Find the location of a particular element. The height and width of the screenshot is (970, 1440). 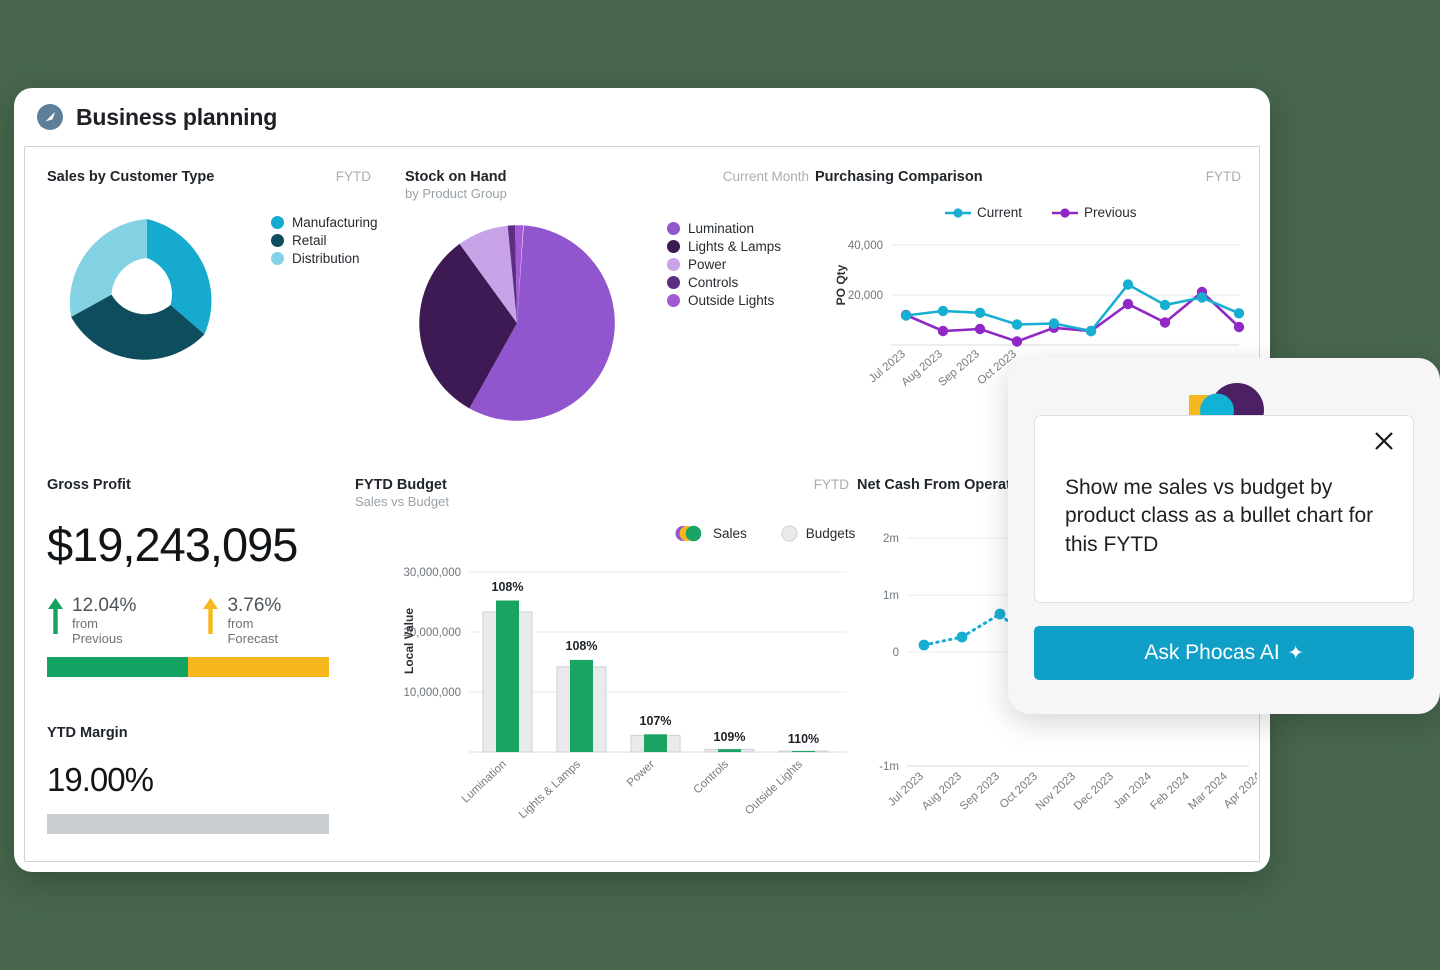

line-series-current is located at coordinates (1072, 307).